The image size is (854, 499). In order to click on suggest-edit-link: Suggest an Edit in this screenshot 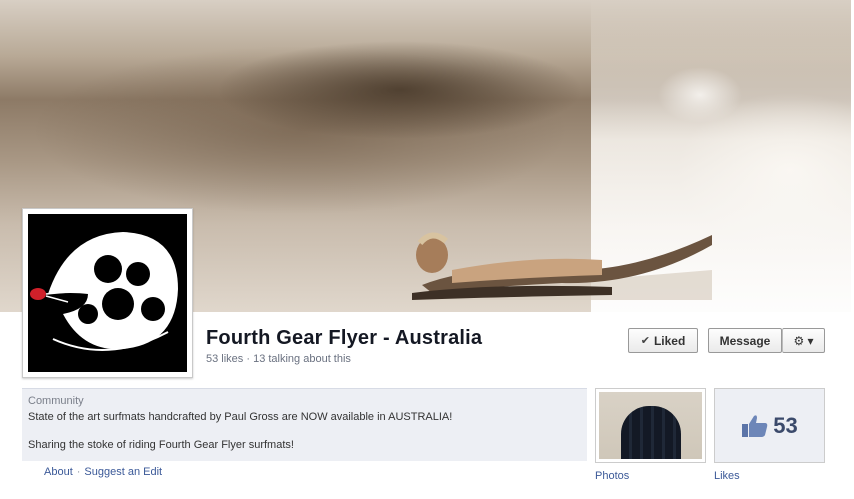, I will do `click(123, 472)`.